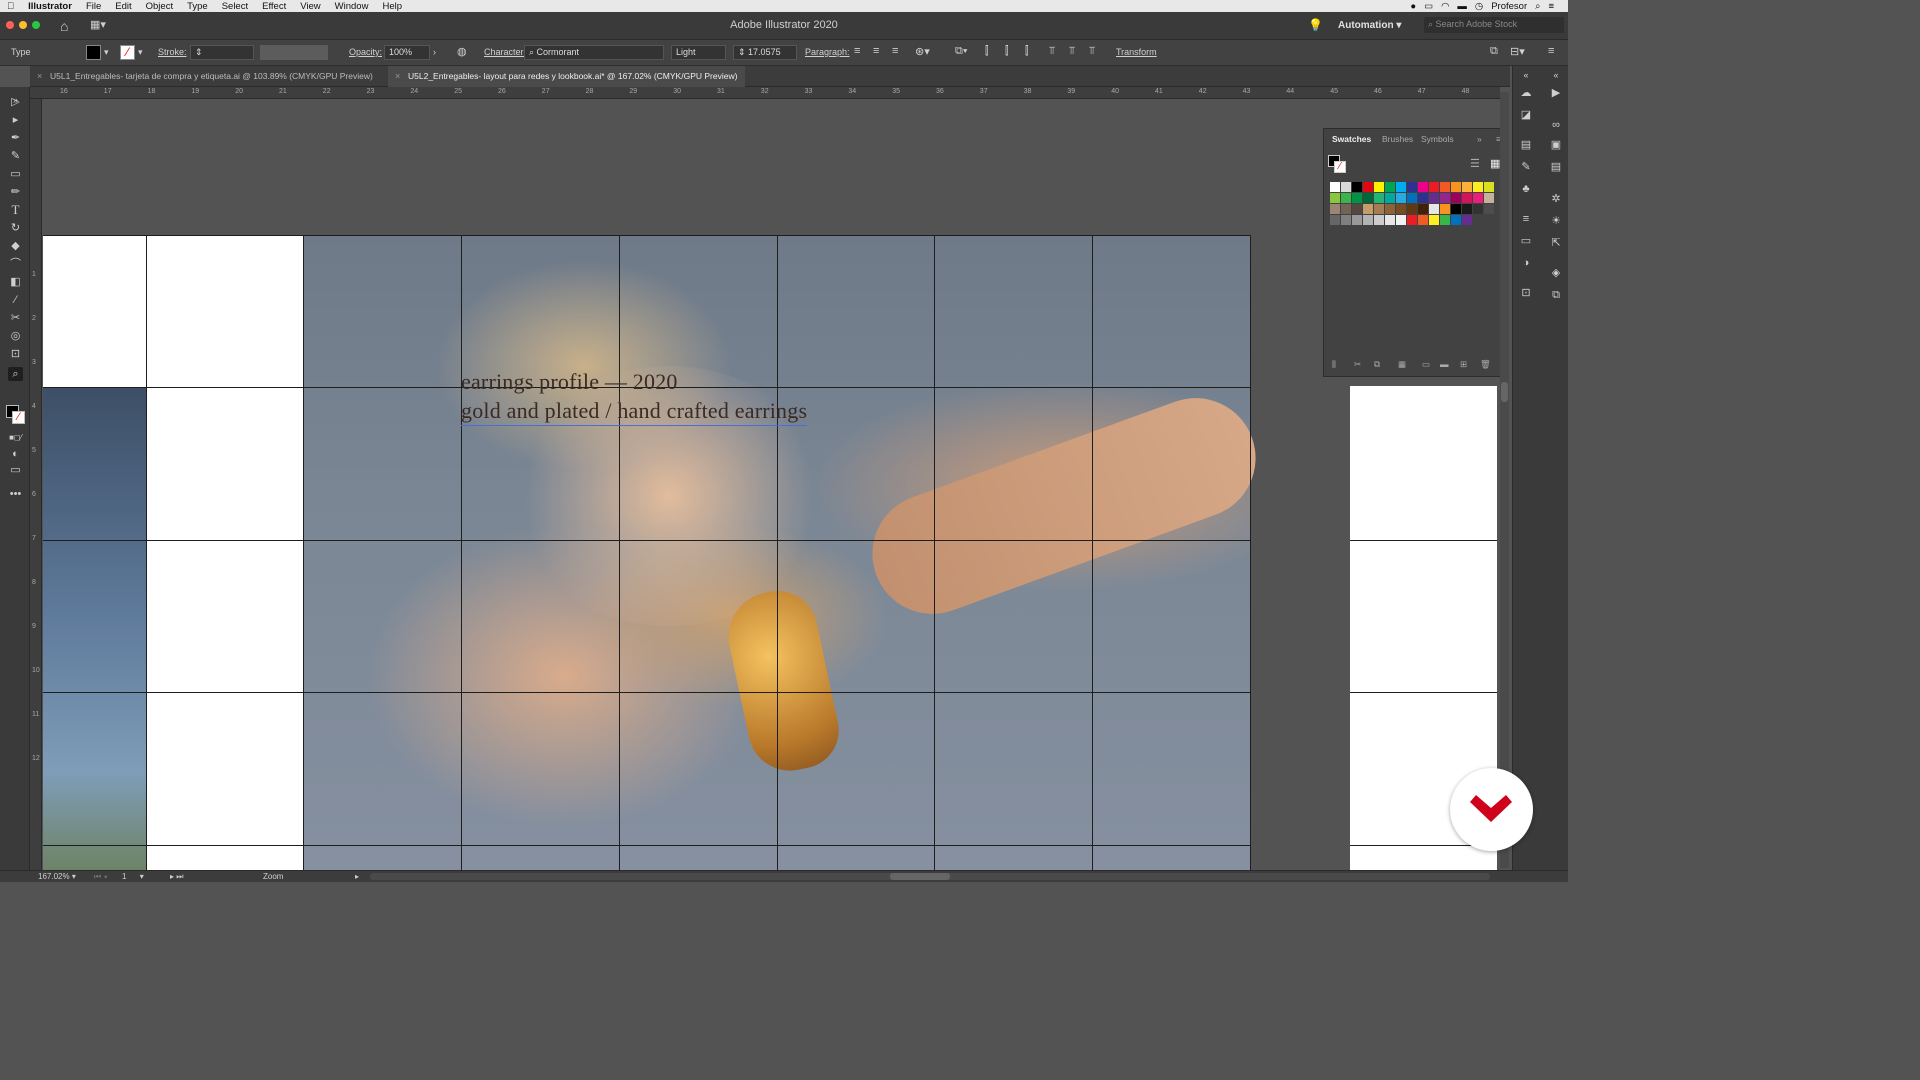 The image size is (1920, 1080). I want to click on panel-options-icon: ⊟▾, so click(1517, 51).